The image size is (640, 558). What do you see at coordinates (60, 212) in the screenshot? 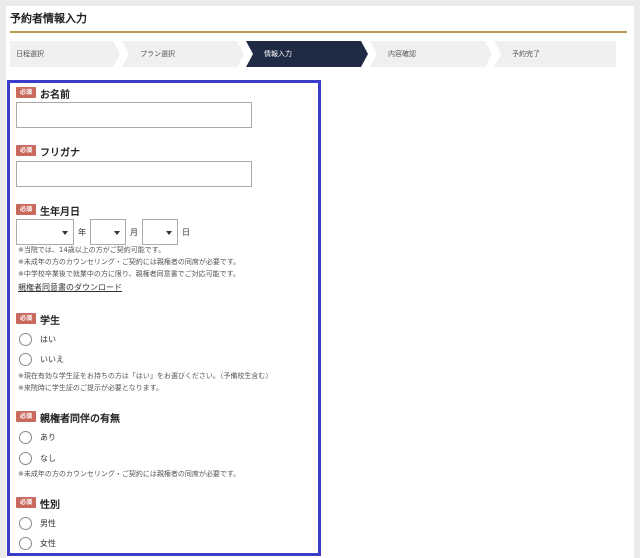
I see `birthdate-label: 生年月日` at bounding box center [60, 212].